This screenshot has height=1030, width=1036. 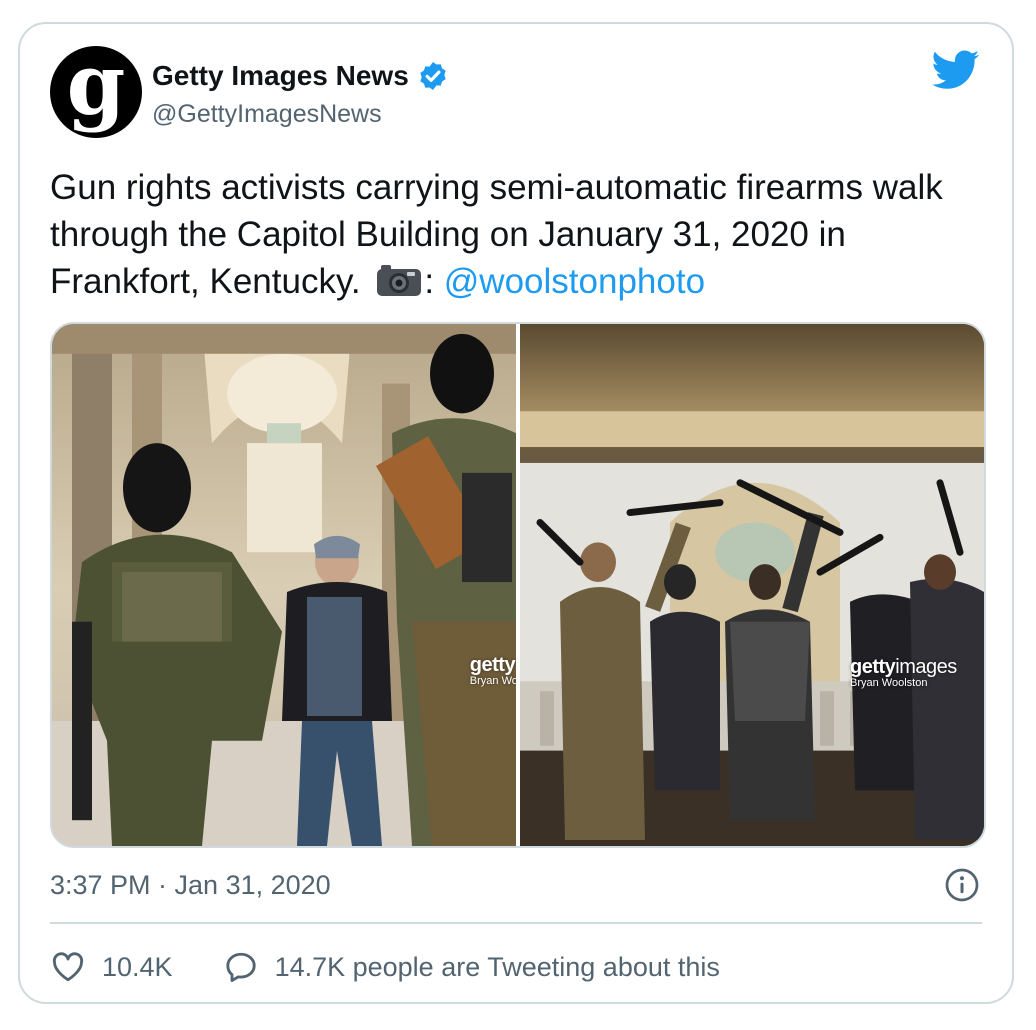 What do you see at coordinates (492, 665) in the screenshot?
I see `watermark-brand: getty` at bounding box center [492, 665].